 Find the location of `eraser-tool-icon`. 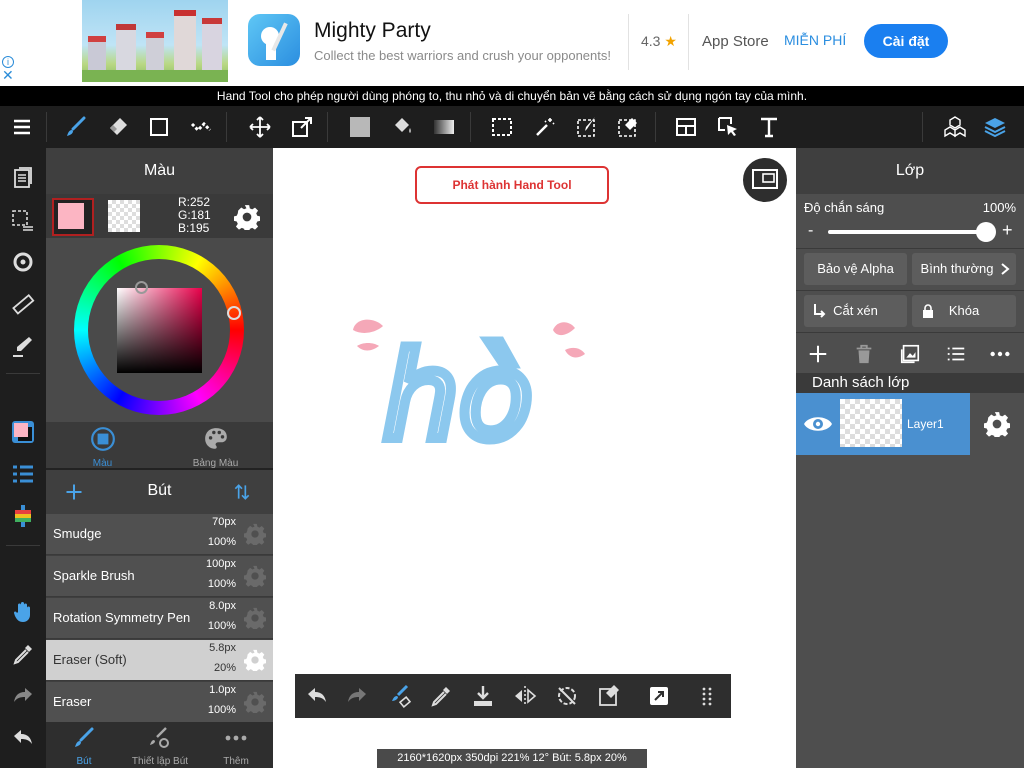

eraser-tool-icon is located at coordinates (118, 127).